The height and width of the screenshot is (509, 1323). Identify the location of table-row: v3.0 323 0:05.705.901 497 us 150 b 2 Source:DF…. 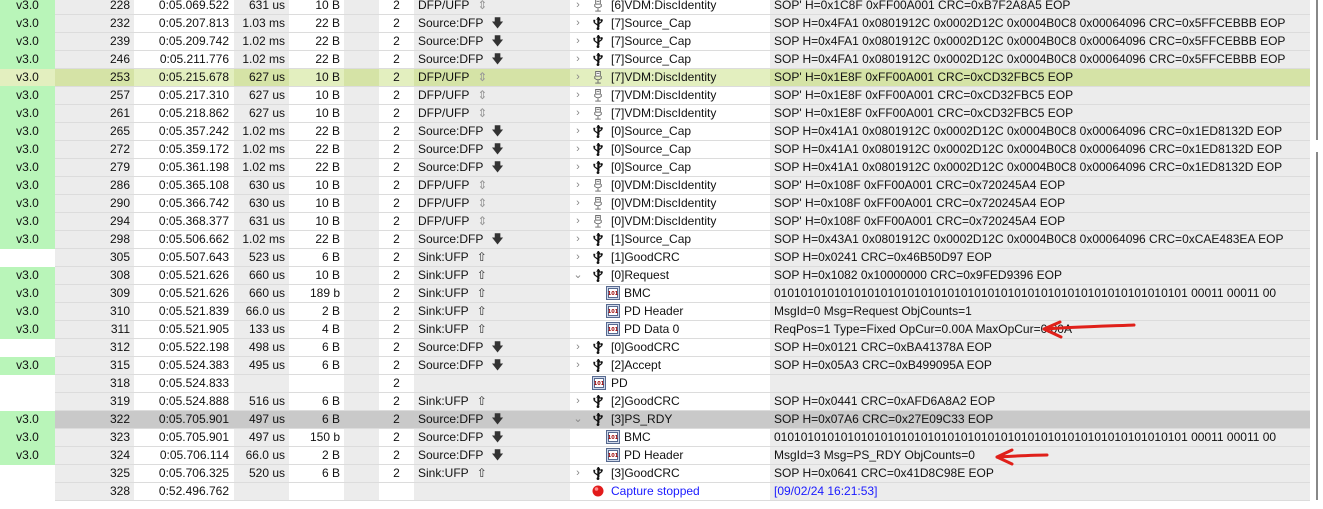
(655, 438).